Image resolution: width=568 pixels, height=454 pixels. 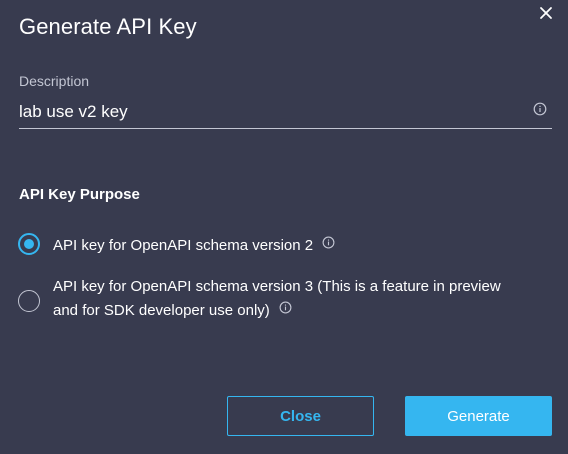 What do you see at coordinates (300, 416) in the screenshot?
I see `close-button: Close` at bounding box center [300, 416].